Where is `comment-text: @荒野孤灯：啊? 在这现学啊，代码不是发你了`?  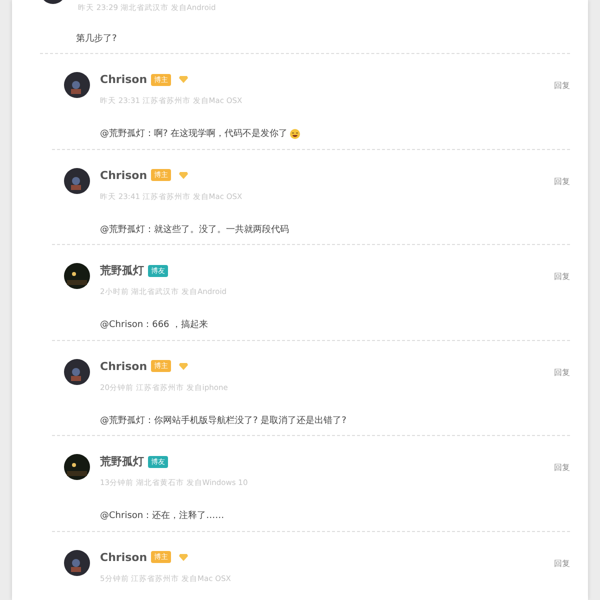
comment-text: @荒野孤灯：啊? 在这现学啊，代码不是发你了 is located at coordinates (335, 133).